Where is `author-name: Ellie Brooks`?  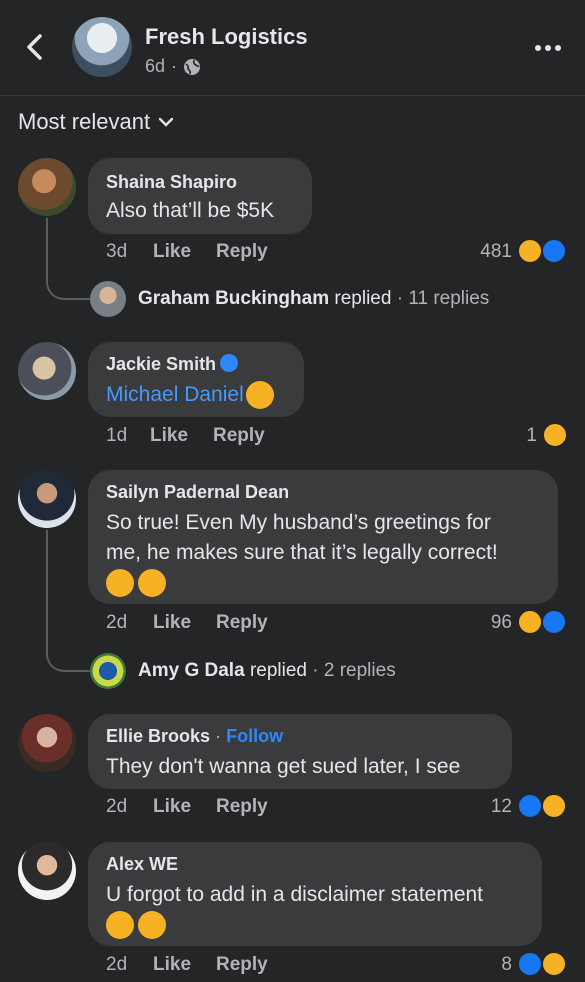
author-name: Ellie Brooks is located at coordinates (158, 736).